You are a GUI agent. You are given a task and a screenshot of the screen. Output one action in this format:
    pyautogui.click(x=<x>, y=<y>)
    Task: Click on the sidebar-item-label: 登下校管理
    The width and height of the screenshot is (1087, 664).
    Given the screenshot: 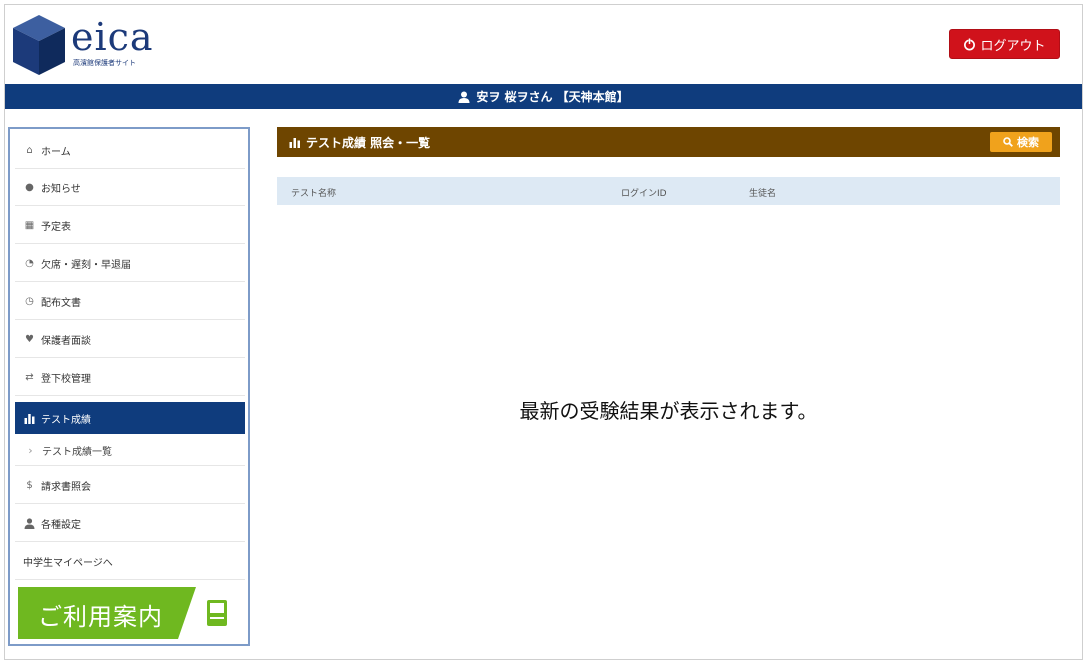 What is the action you would take?
    pyautogui.click(x=66, y=379)
    